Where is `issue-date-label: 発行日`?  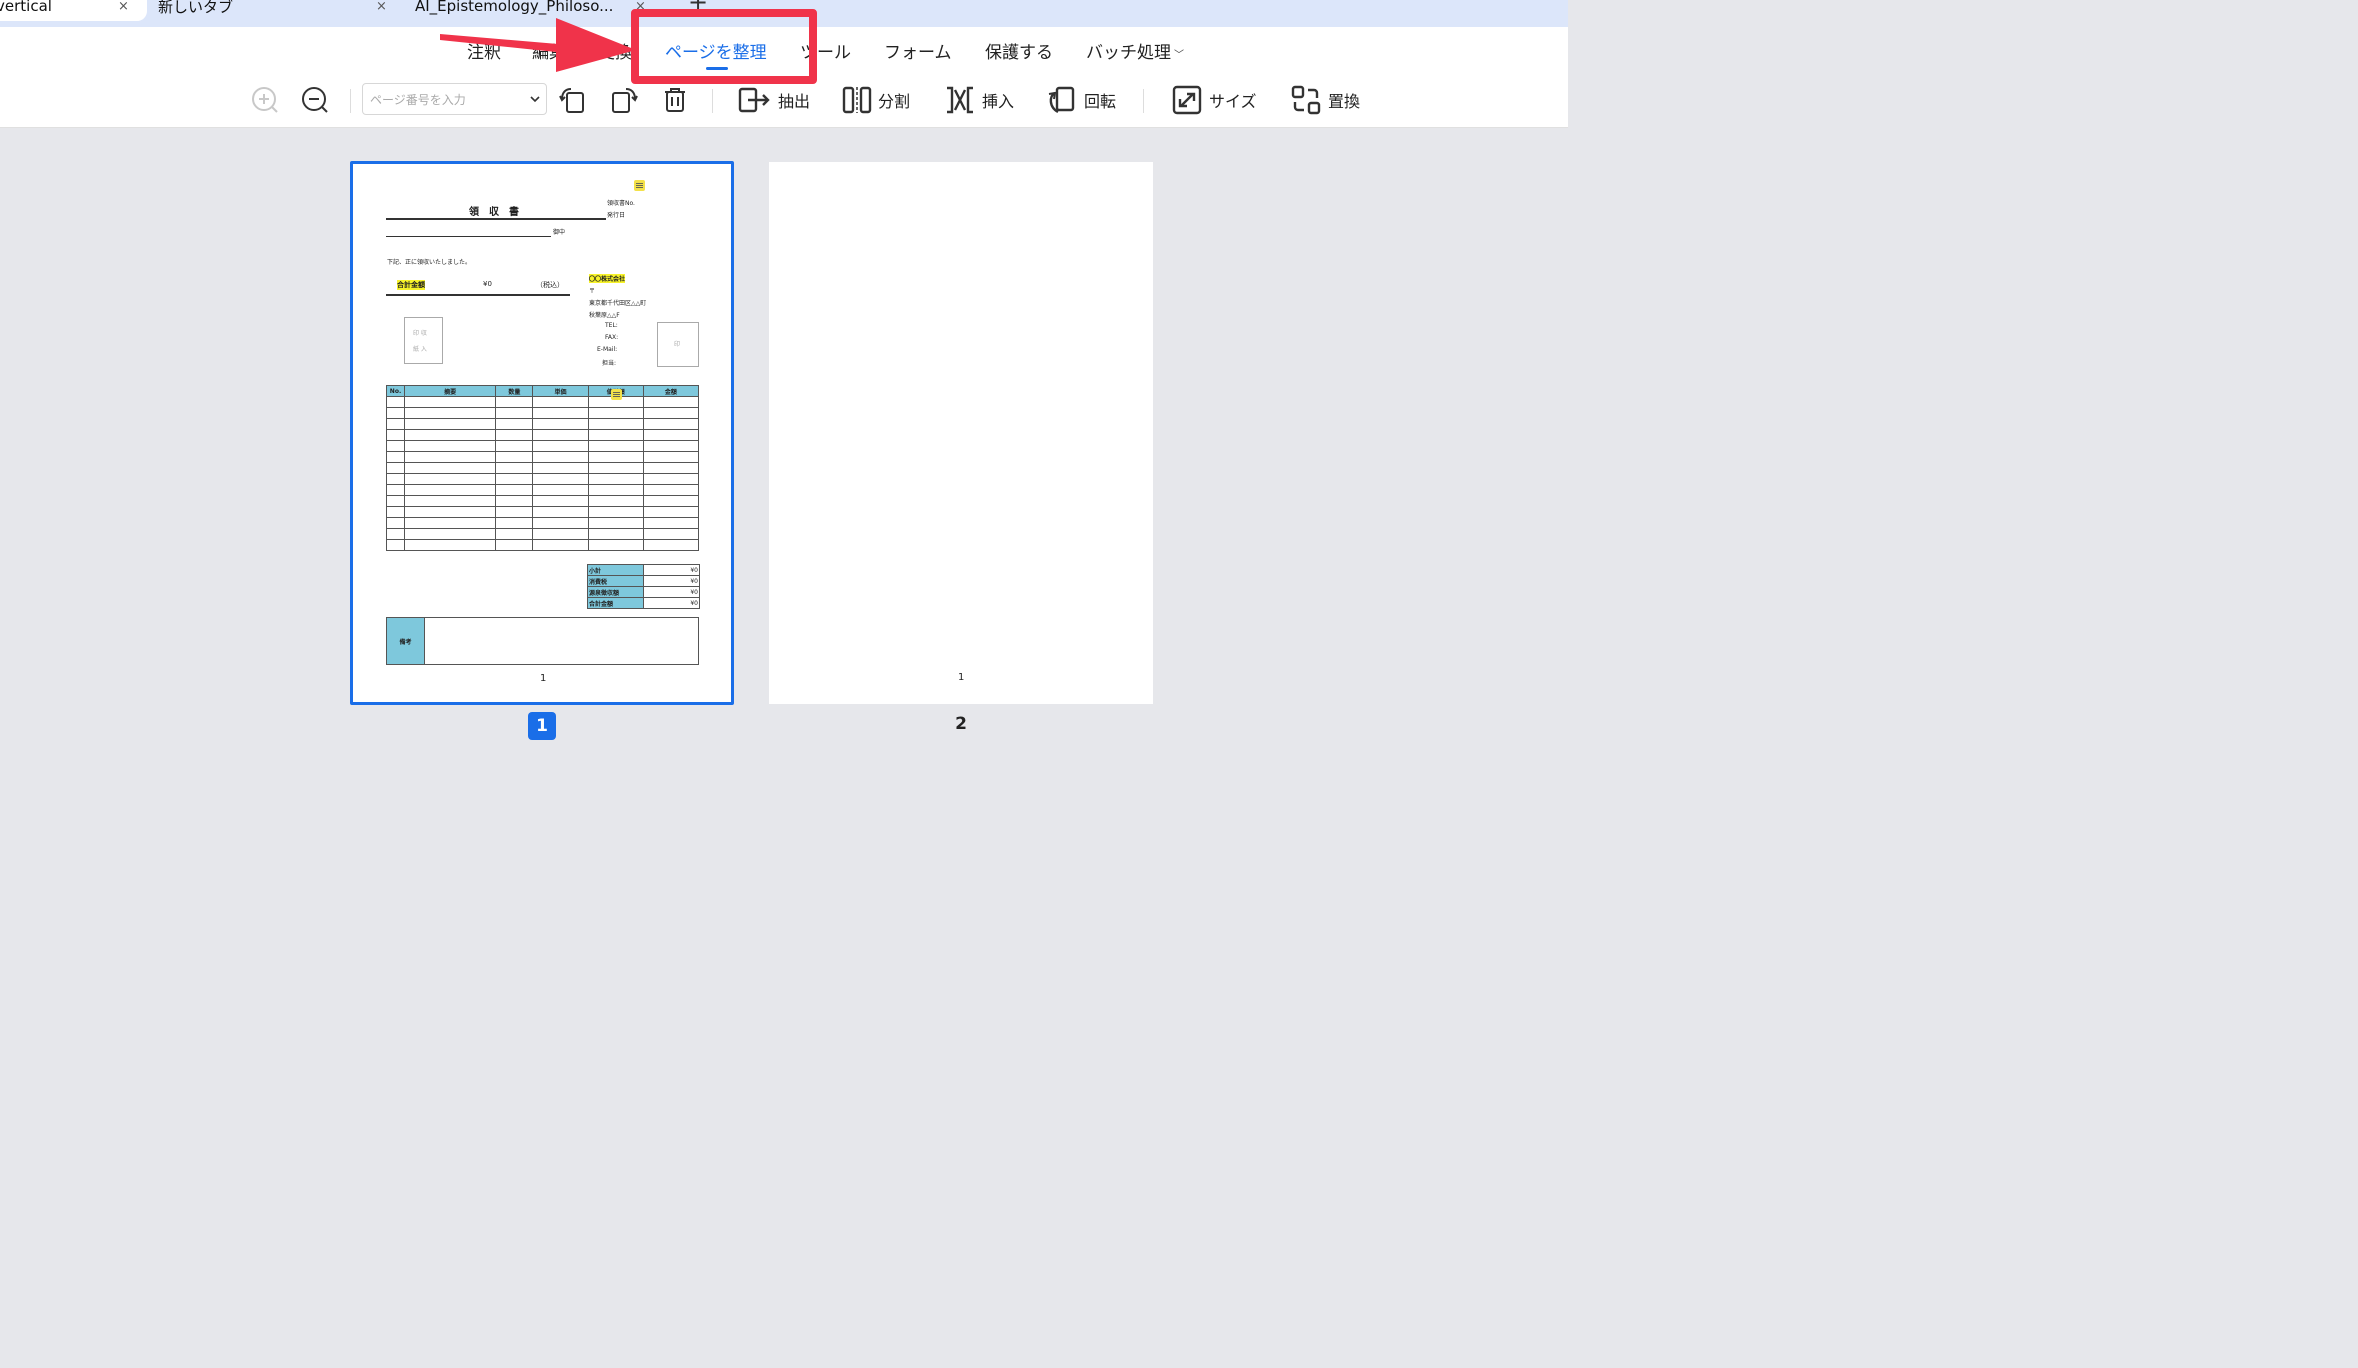 issue-date-label: 発行日 is located at coordinates (616, 215).